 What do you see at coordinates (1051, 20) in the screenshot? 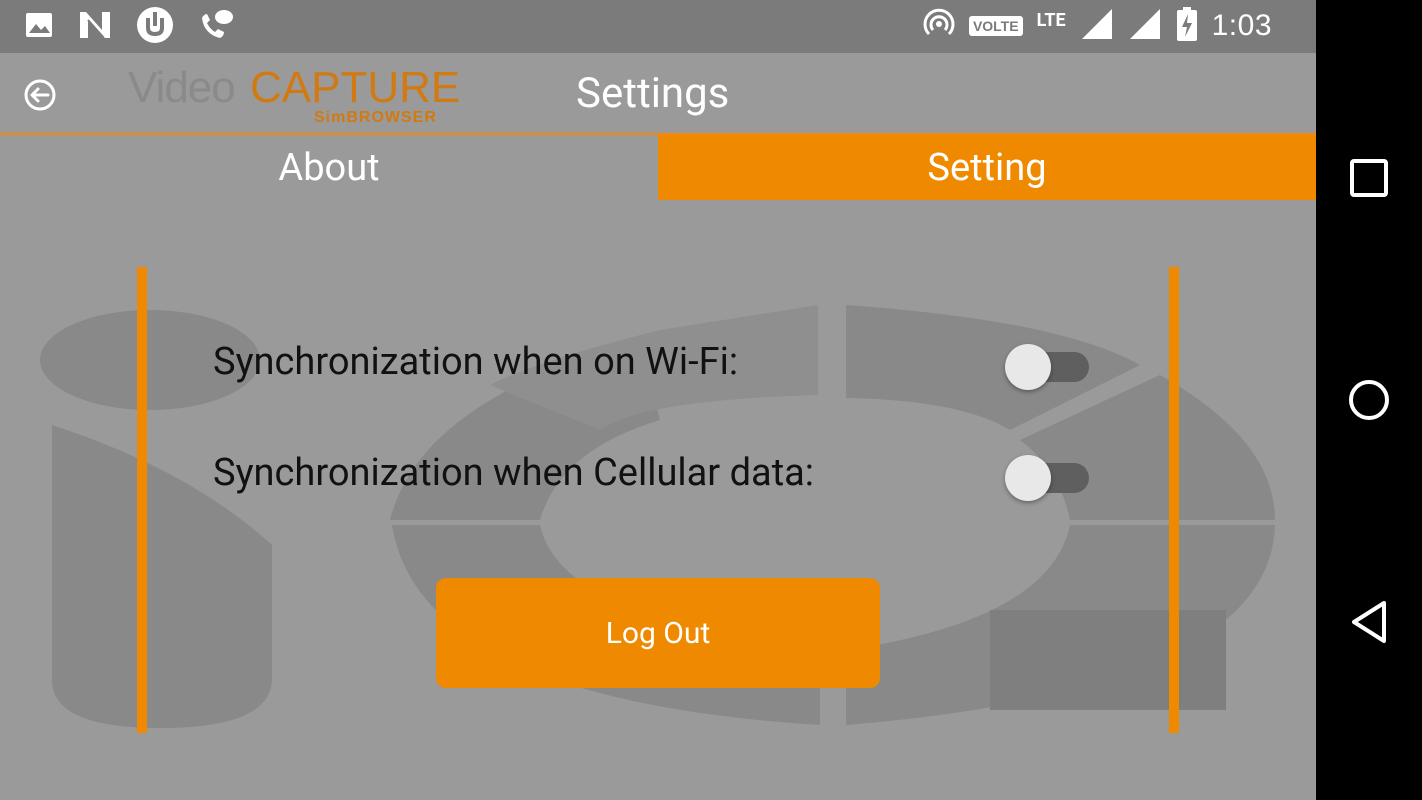
I see `network-type: LTE` at bounding box center [1051, 20].